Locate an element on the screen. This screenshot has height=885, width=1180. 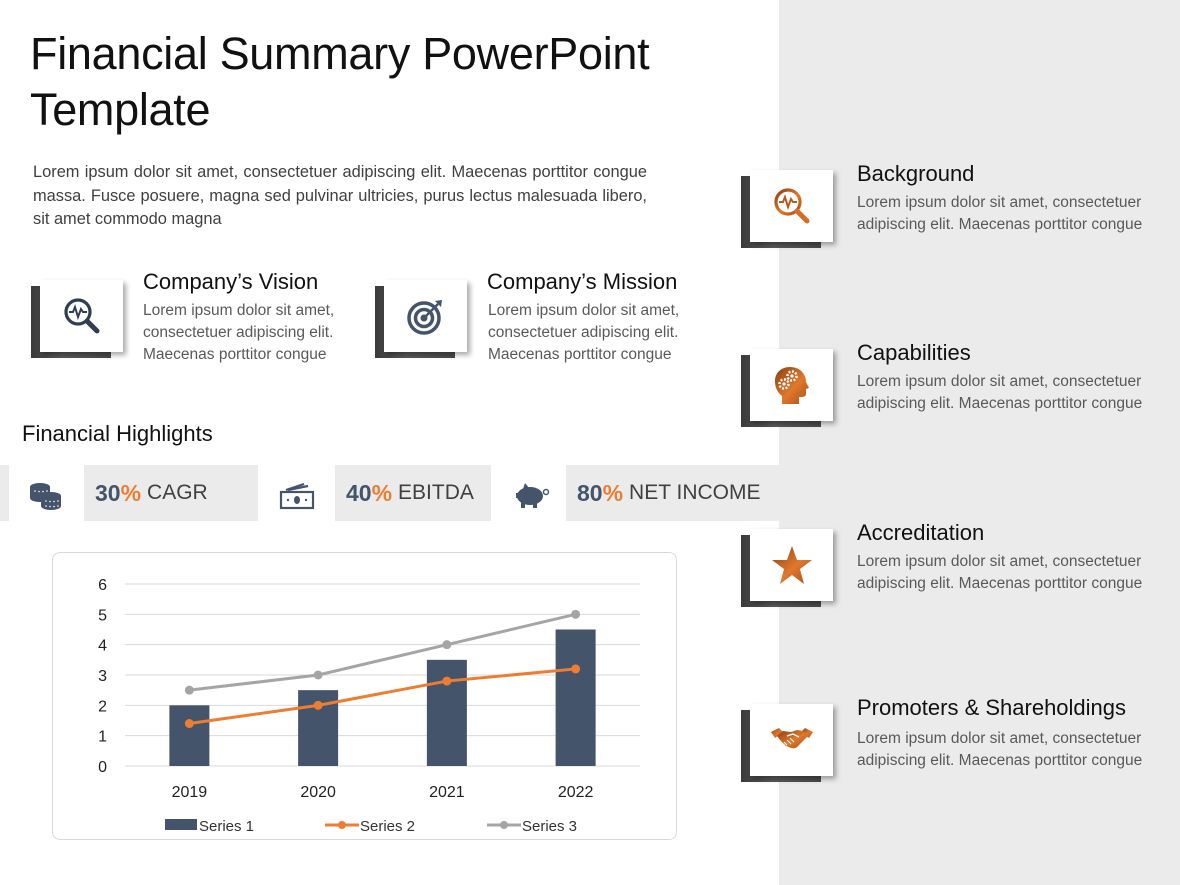
star-icon is located at coordinates (791, 565).